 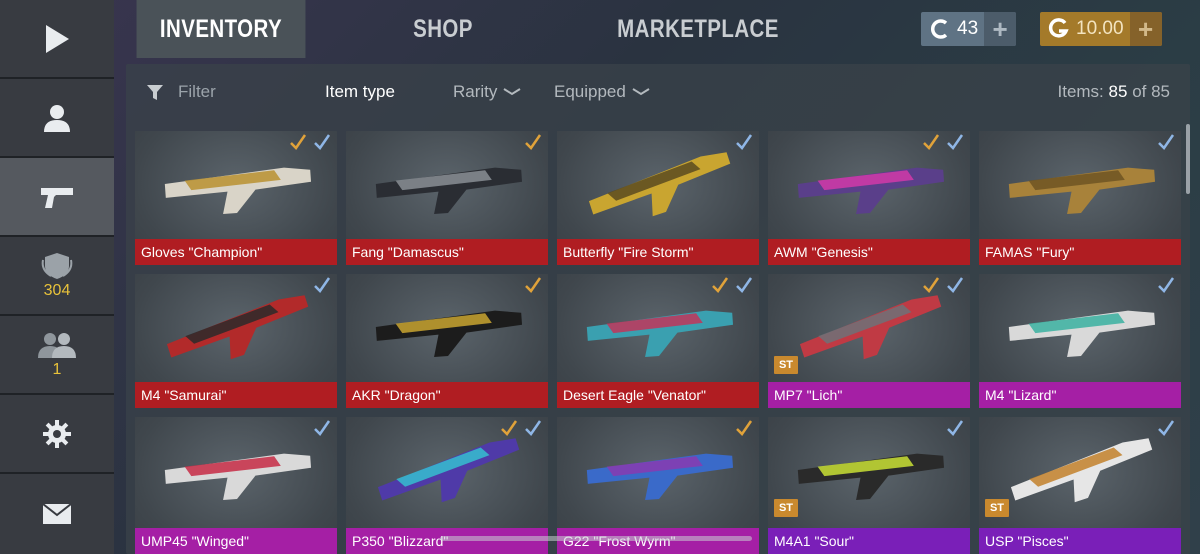 I want to click on add-gold-button: +, so click(x=1145, y=29).